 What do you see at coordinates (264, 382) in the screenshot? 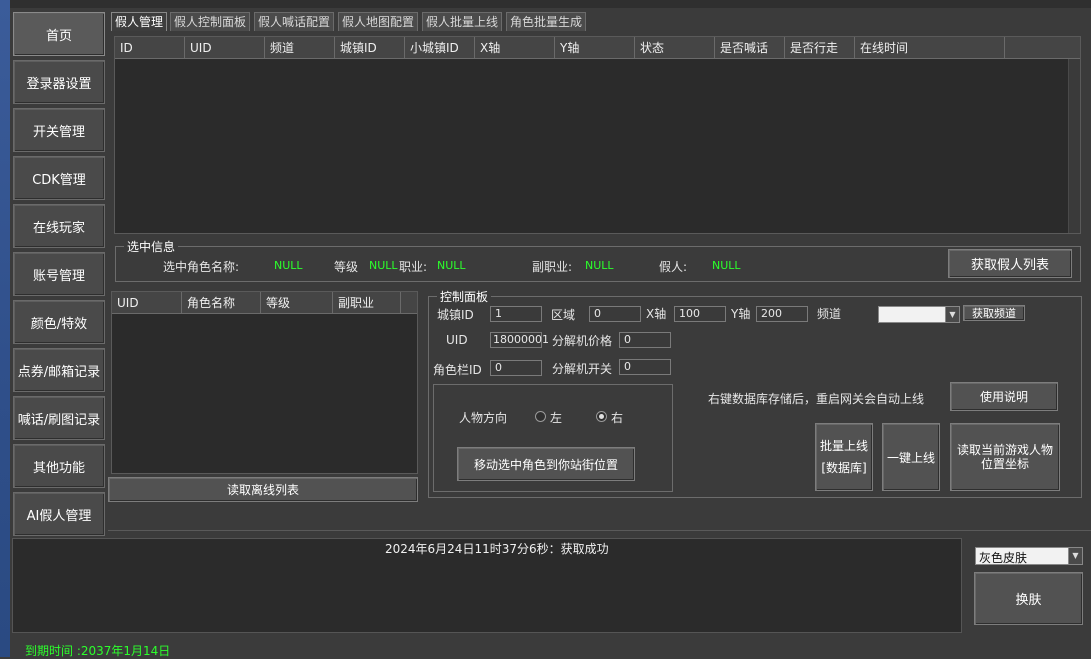
I see `offline-list-grid: UID 角色名称 等级 副职业` at bounding box center [264, 382].